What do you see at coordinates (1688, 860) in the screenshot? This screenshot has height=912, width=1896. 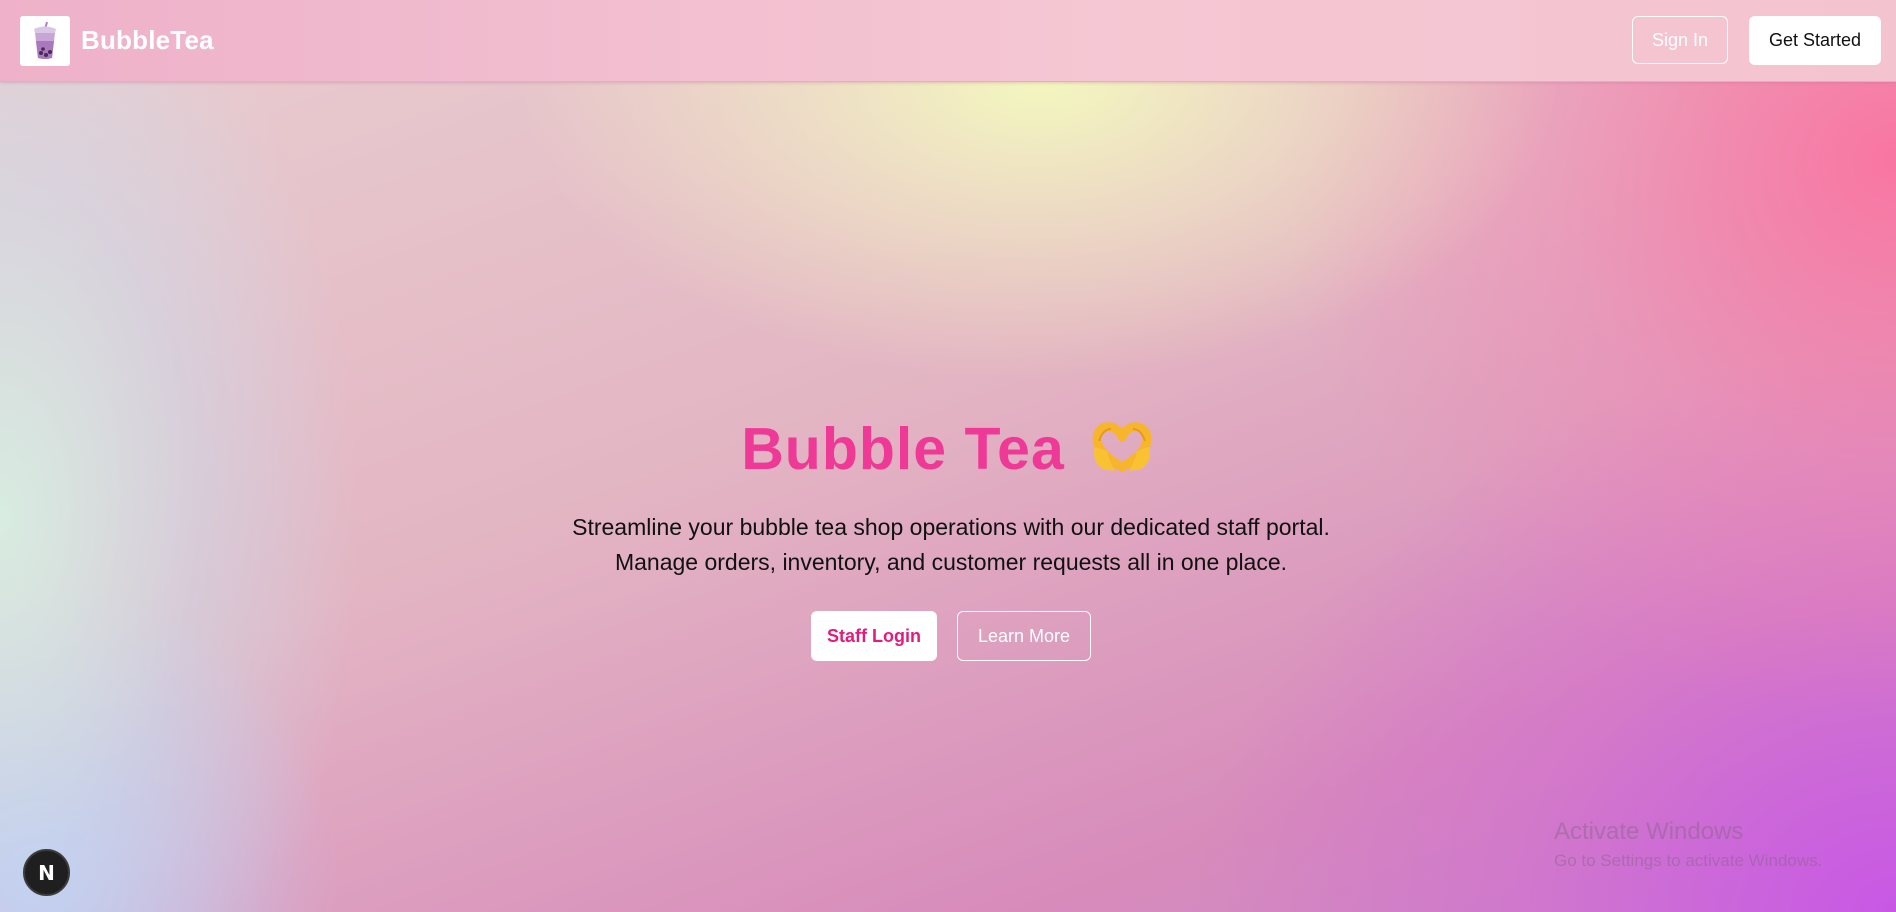 I see `activate-windows-subtitle: Go to Settings to activate Windows.` at bounding box center [1688, 860].